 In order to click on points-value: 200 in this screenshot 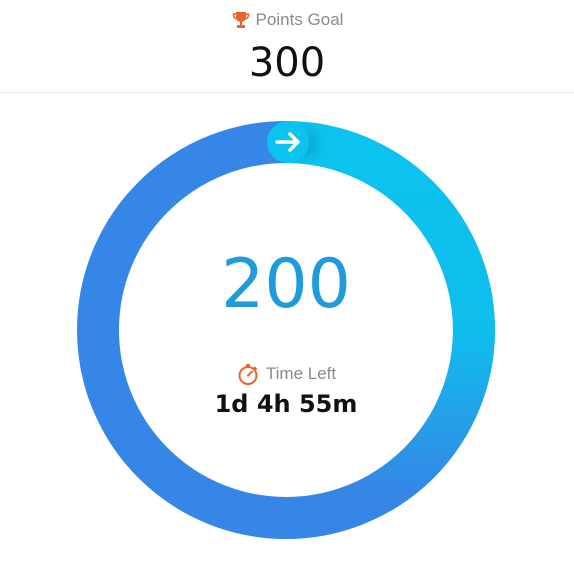, I will do `click(286, 284)`.